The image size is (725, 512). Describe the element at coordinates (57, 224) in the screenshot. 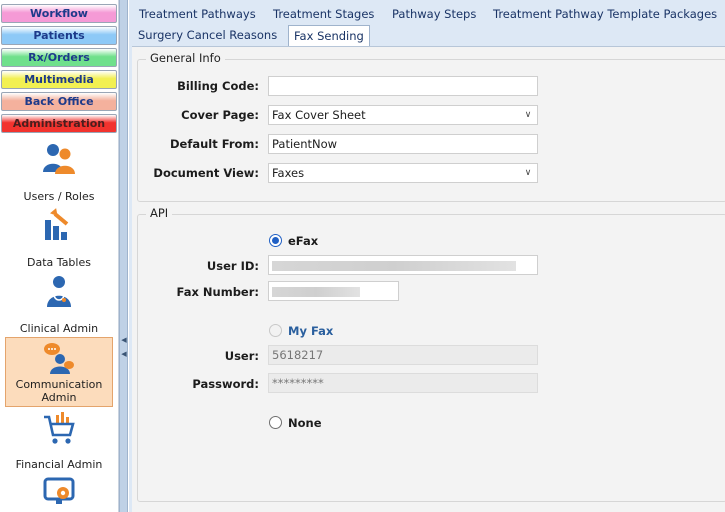

I see `data-tables-icon` at that location.